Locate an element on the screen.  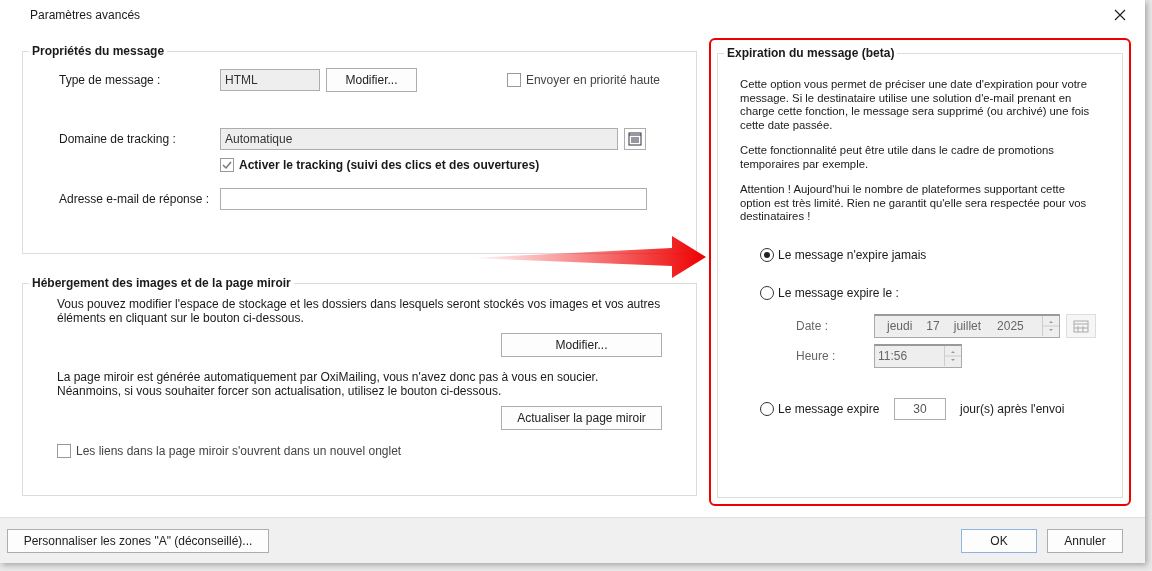
refresh-mirror-button: Actualiser la page miroir is located at coordinates (581, 418).